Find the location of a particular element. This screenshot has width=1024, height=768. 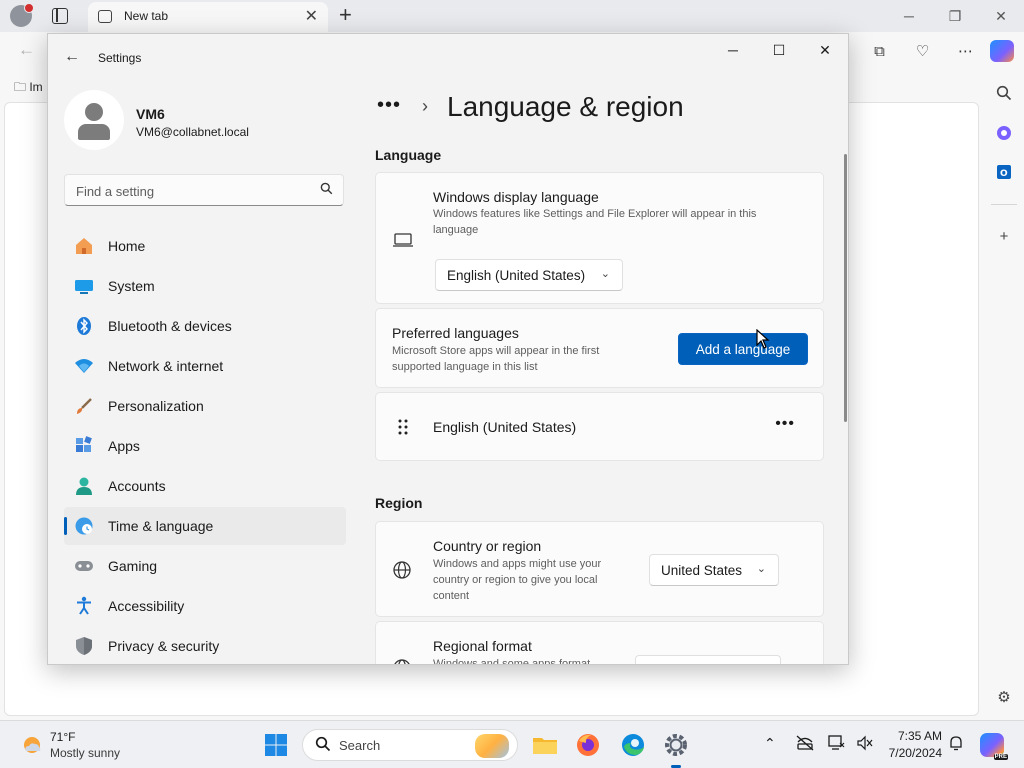

regional-format-title: Regional format is located at coordinates (482, 646).